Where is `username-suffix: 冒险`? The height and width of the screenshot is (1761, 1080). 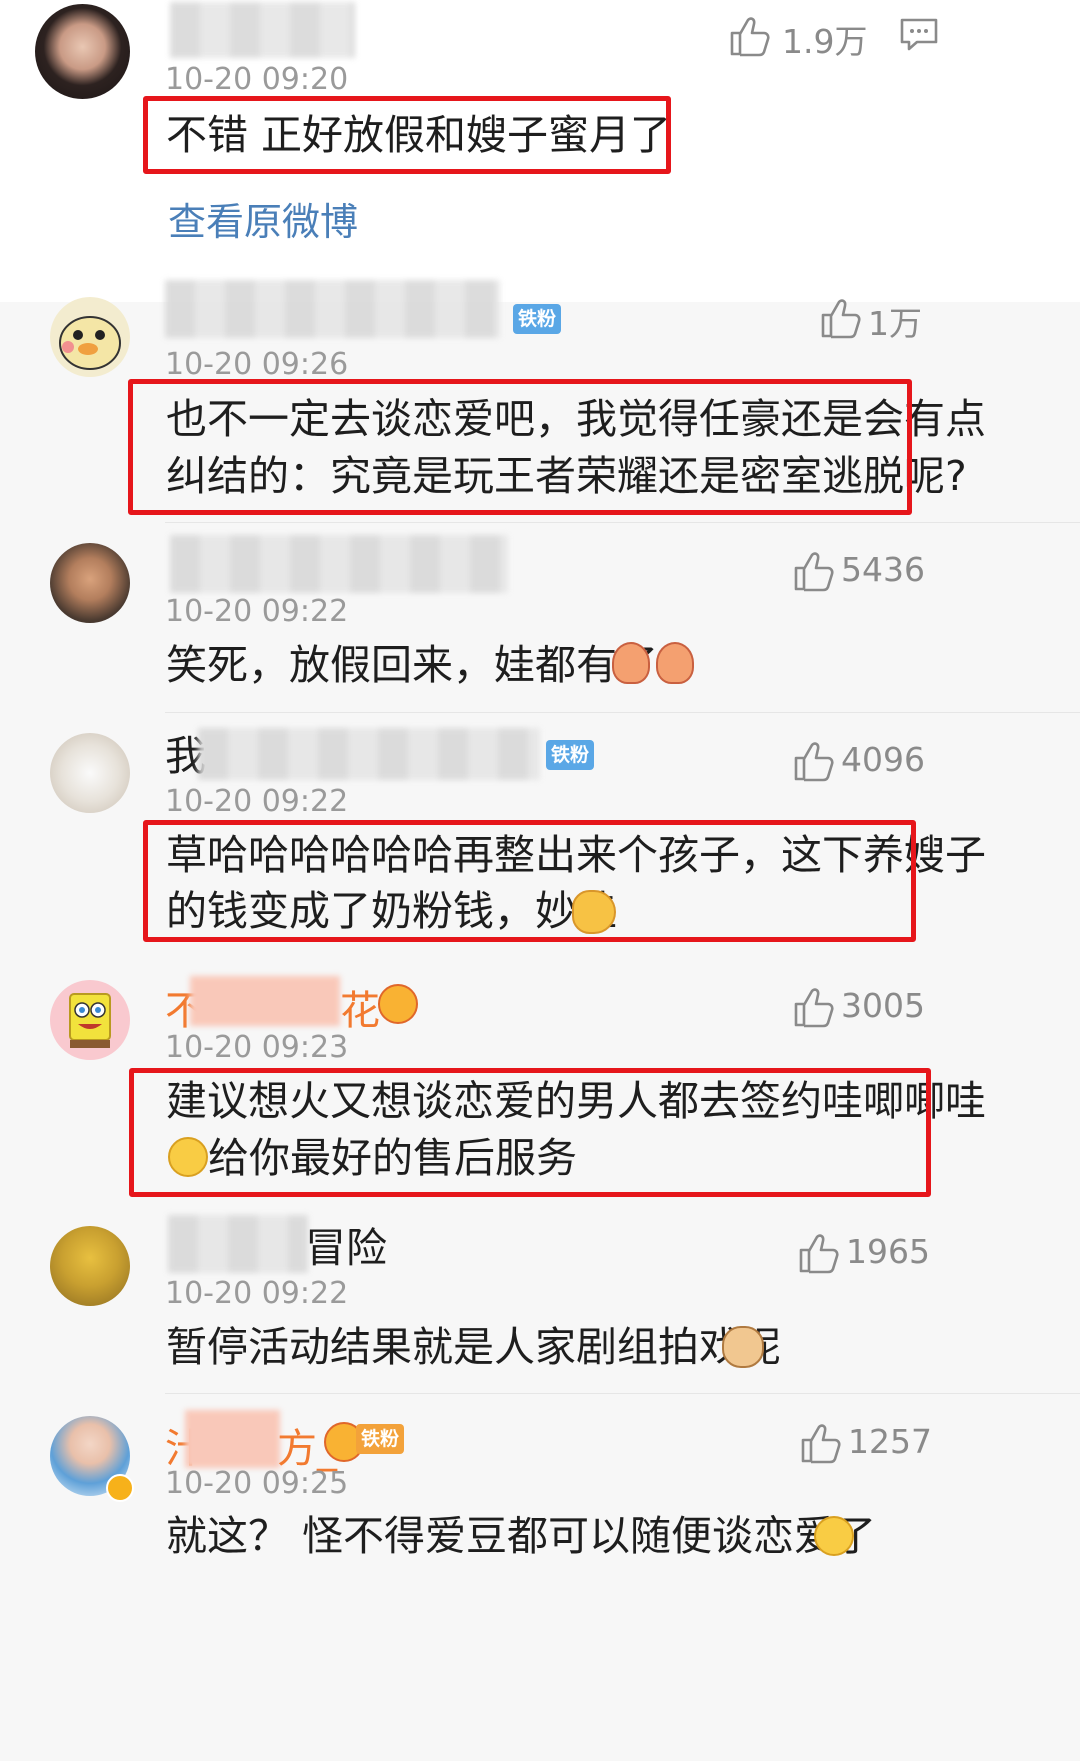 username-suffix: 冒险 is located at coordinates (346, 1248).